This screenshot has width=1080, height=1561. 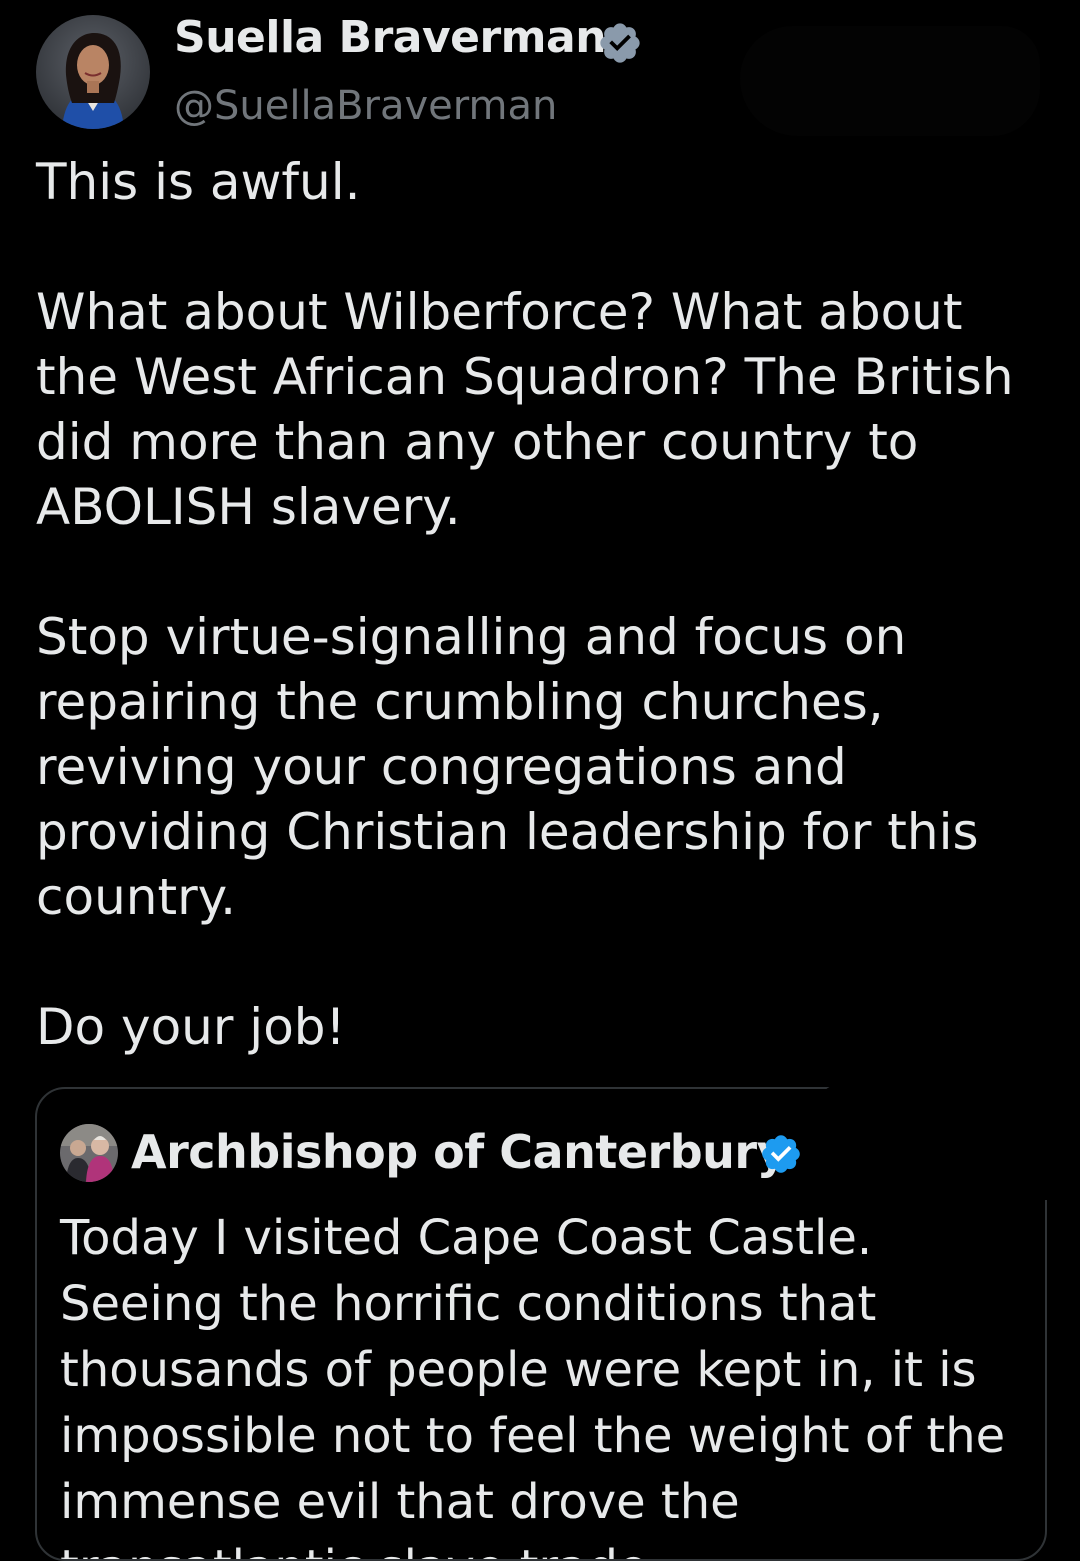 I want to click on tweet-paragraph: This is awful., so click(x=198, y=182).